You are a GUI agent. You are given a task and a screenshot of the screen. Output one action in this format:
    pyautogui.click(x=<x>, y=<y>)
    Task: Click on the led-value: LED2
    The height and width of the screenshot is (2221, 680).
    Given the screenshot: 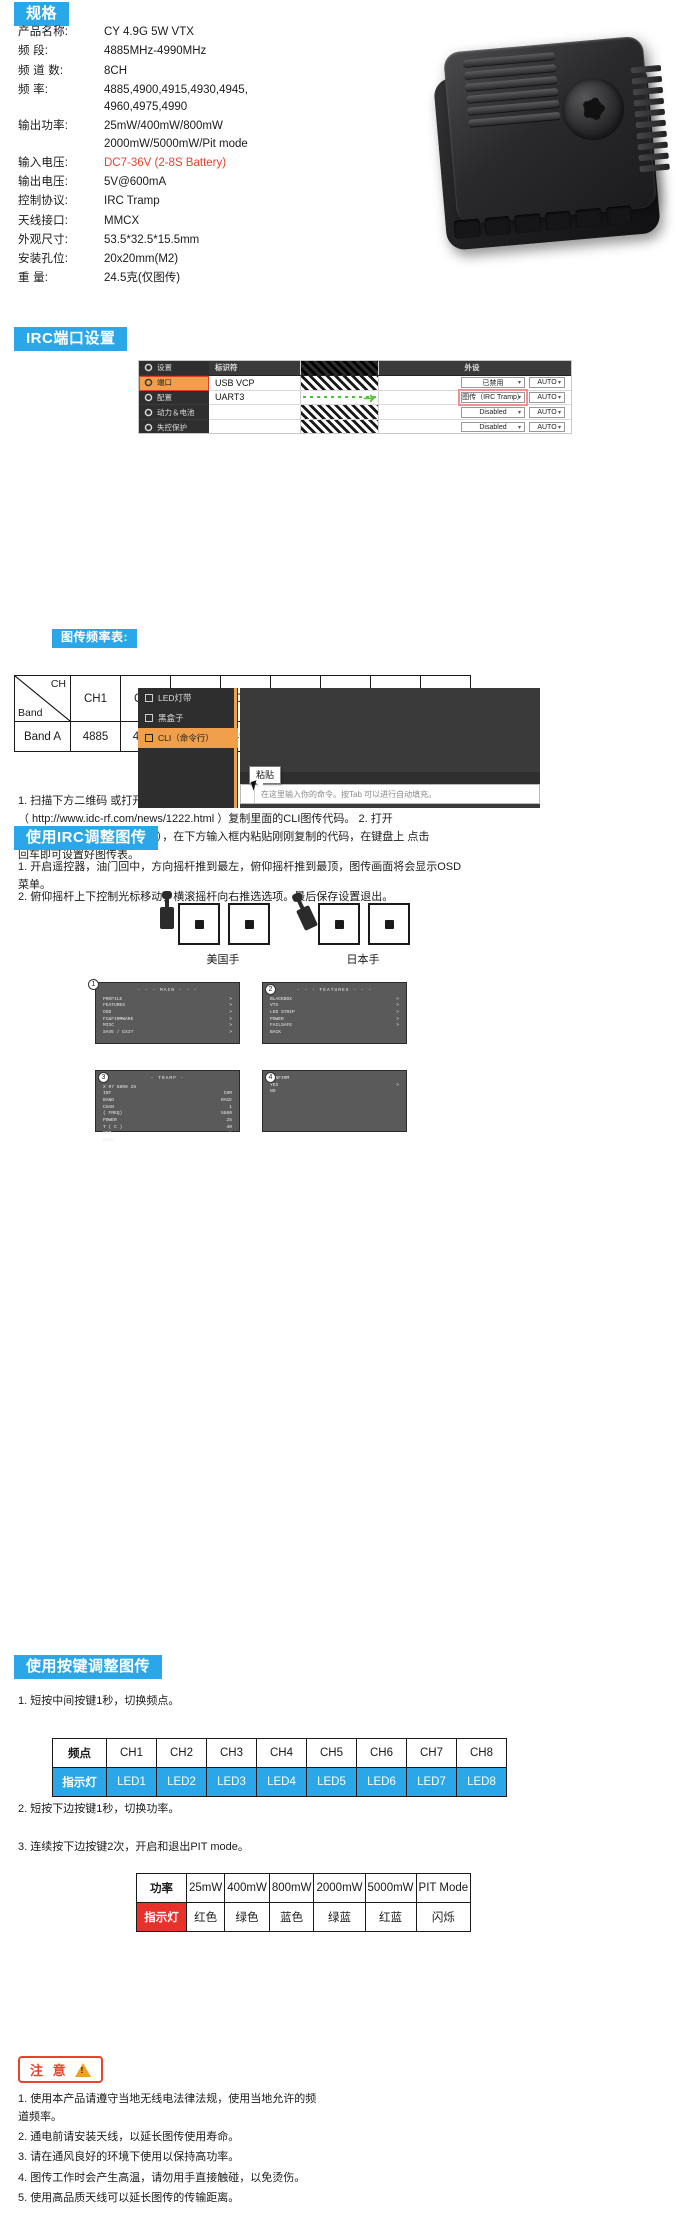 What is the action you would take?
    pyautogui.click(x=181, y=1782)
    